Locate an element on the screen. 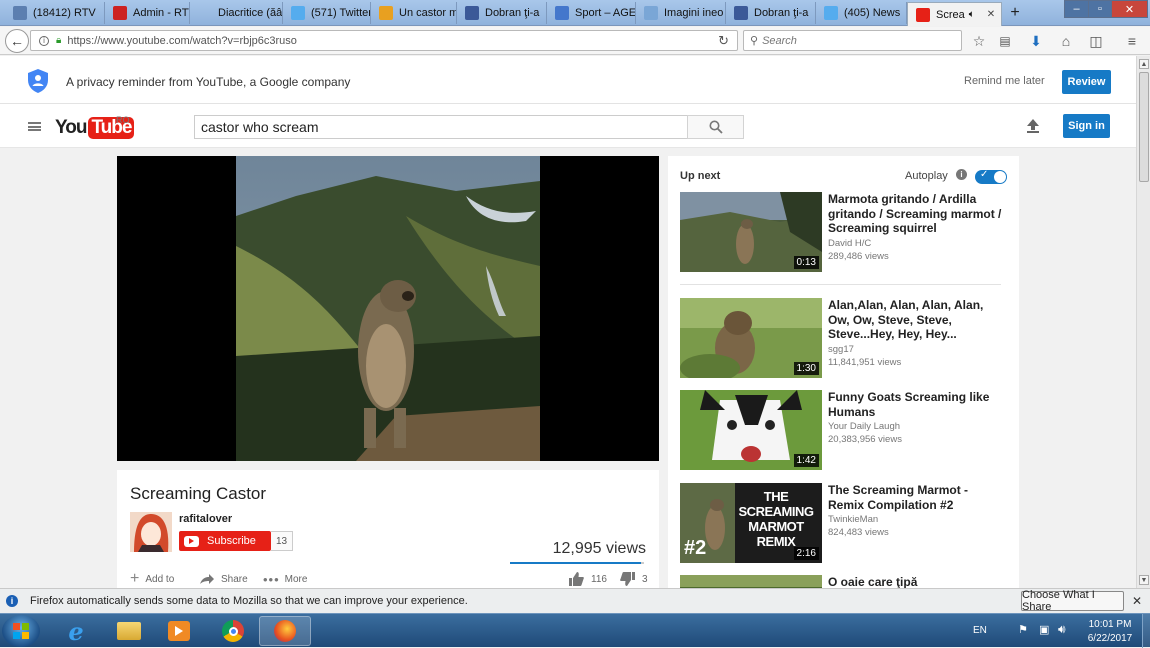  browser-tab: (405) News is located at coordinates (861, 13).